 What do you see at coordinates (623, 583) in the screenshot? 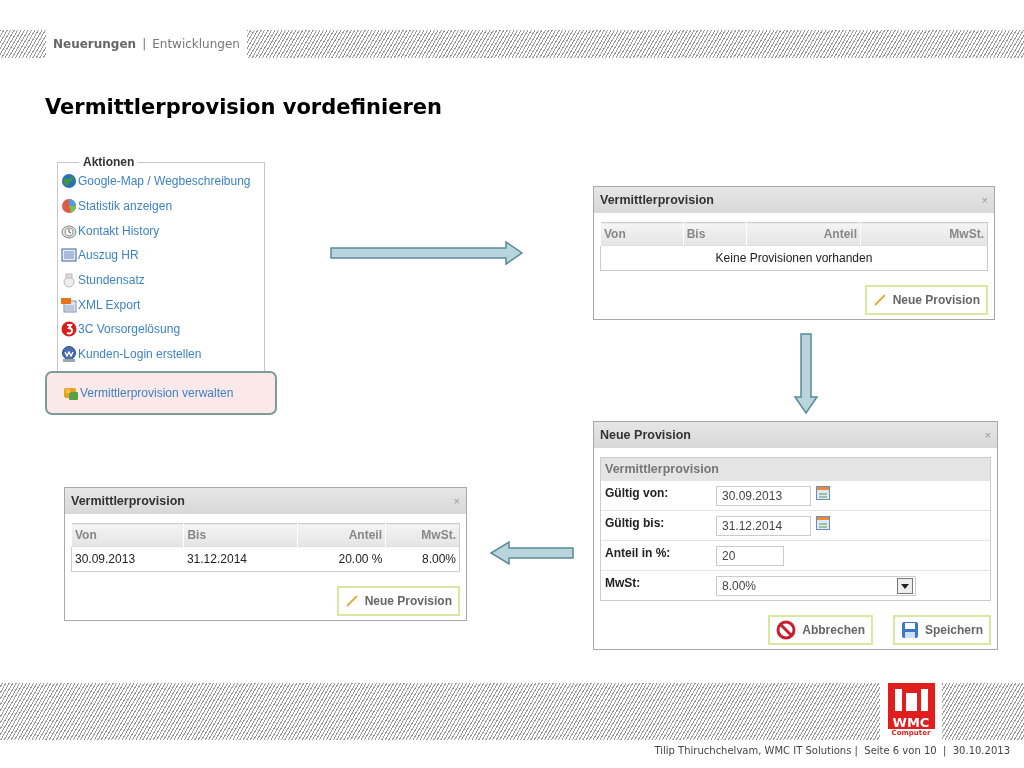
I see `field-label: MwSt:` at bounding box center [623, 583].